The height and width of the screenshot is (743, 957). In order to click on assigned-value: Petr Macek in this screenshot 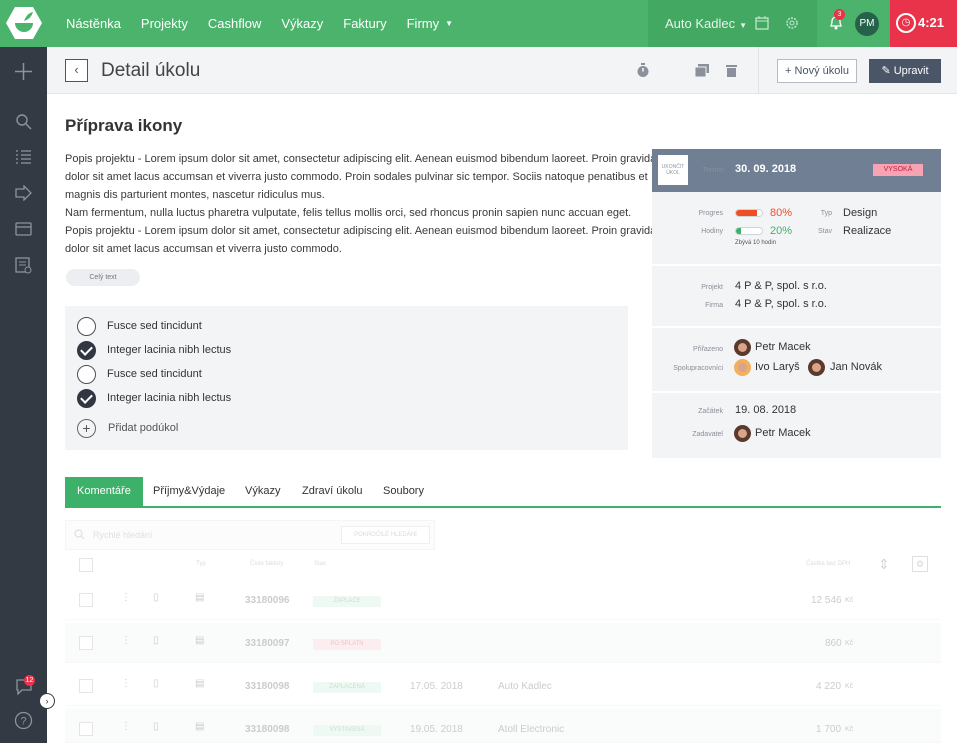, I will do `click(783, 347)`.